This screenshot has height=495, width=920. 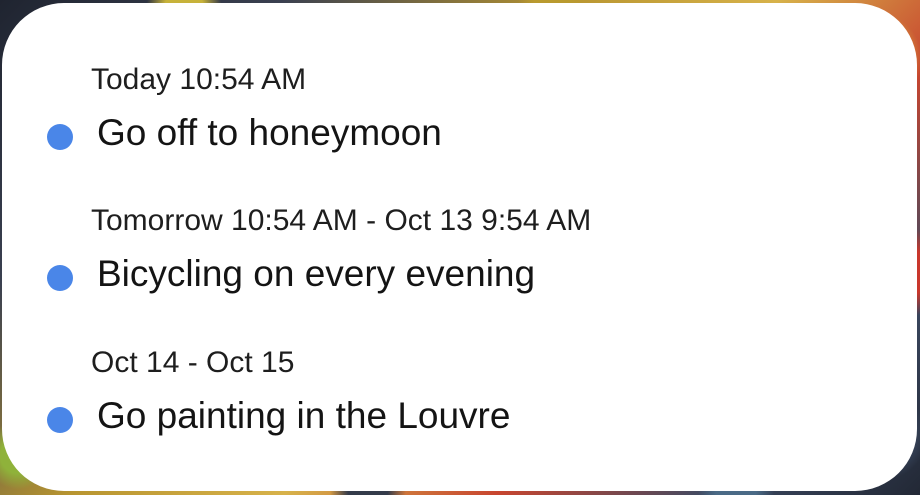 What do you see at coordinates (199, 79) in the screenshot?
I see `event-time: Today 10:54 AM` at bounding box center [199, 79].